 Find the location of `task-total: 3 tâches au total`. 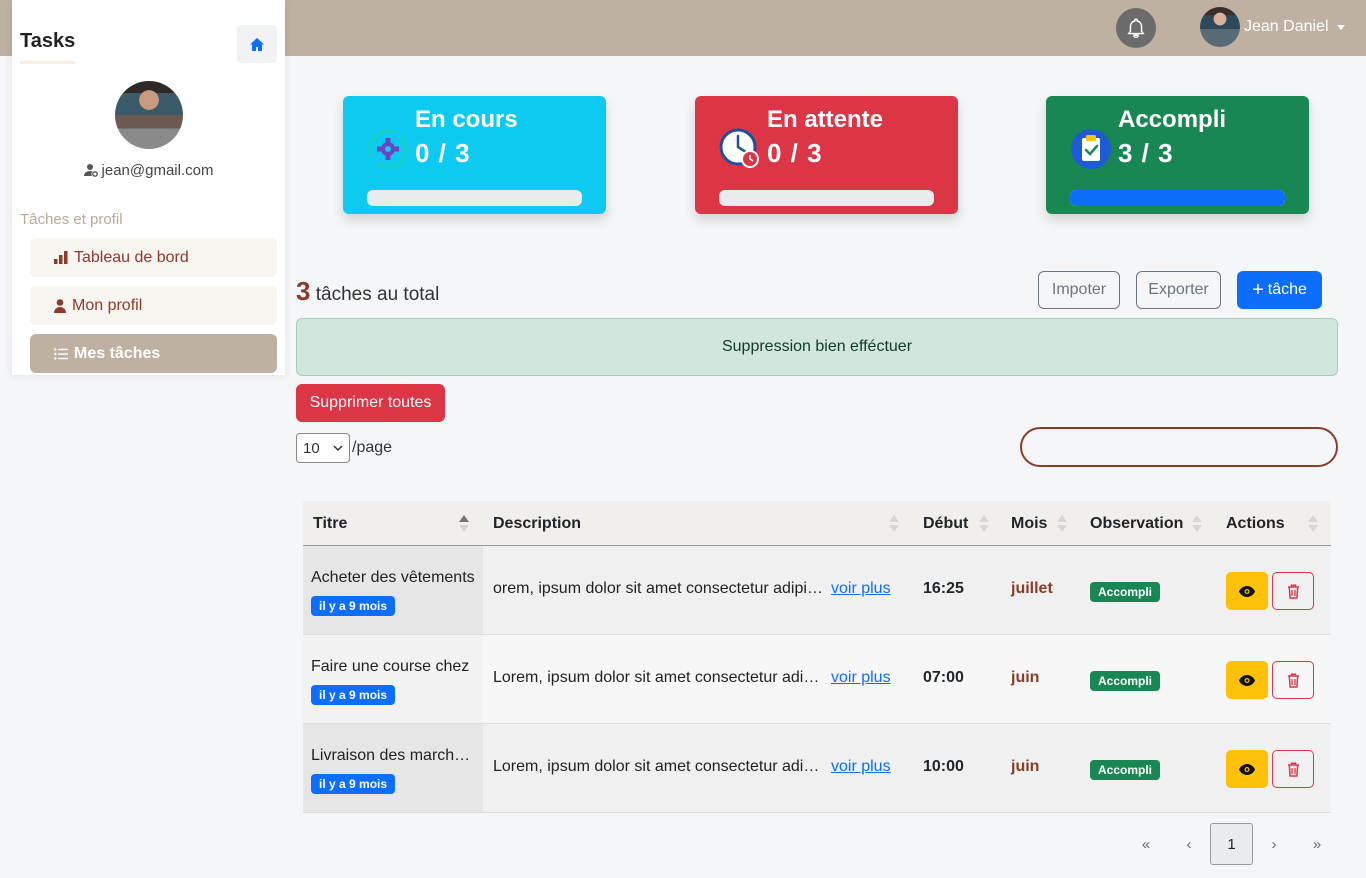

task-total: 3 tâches au total is located at coordinates (367, 291).